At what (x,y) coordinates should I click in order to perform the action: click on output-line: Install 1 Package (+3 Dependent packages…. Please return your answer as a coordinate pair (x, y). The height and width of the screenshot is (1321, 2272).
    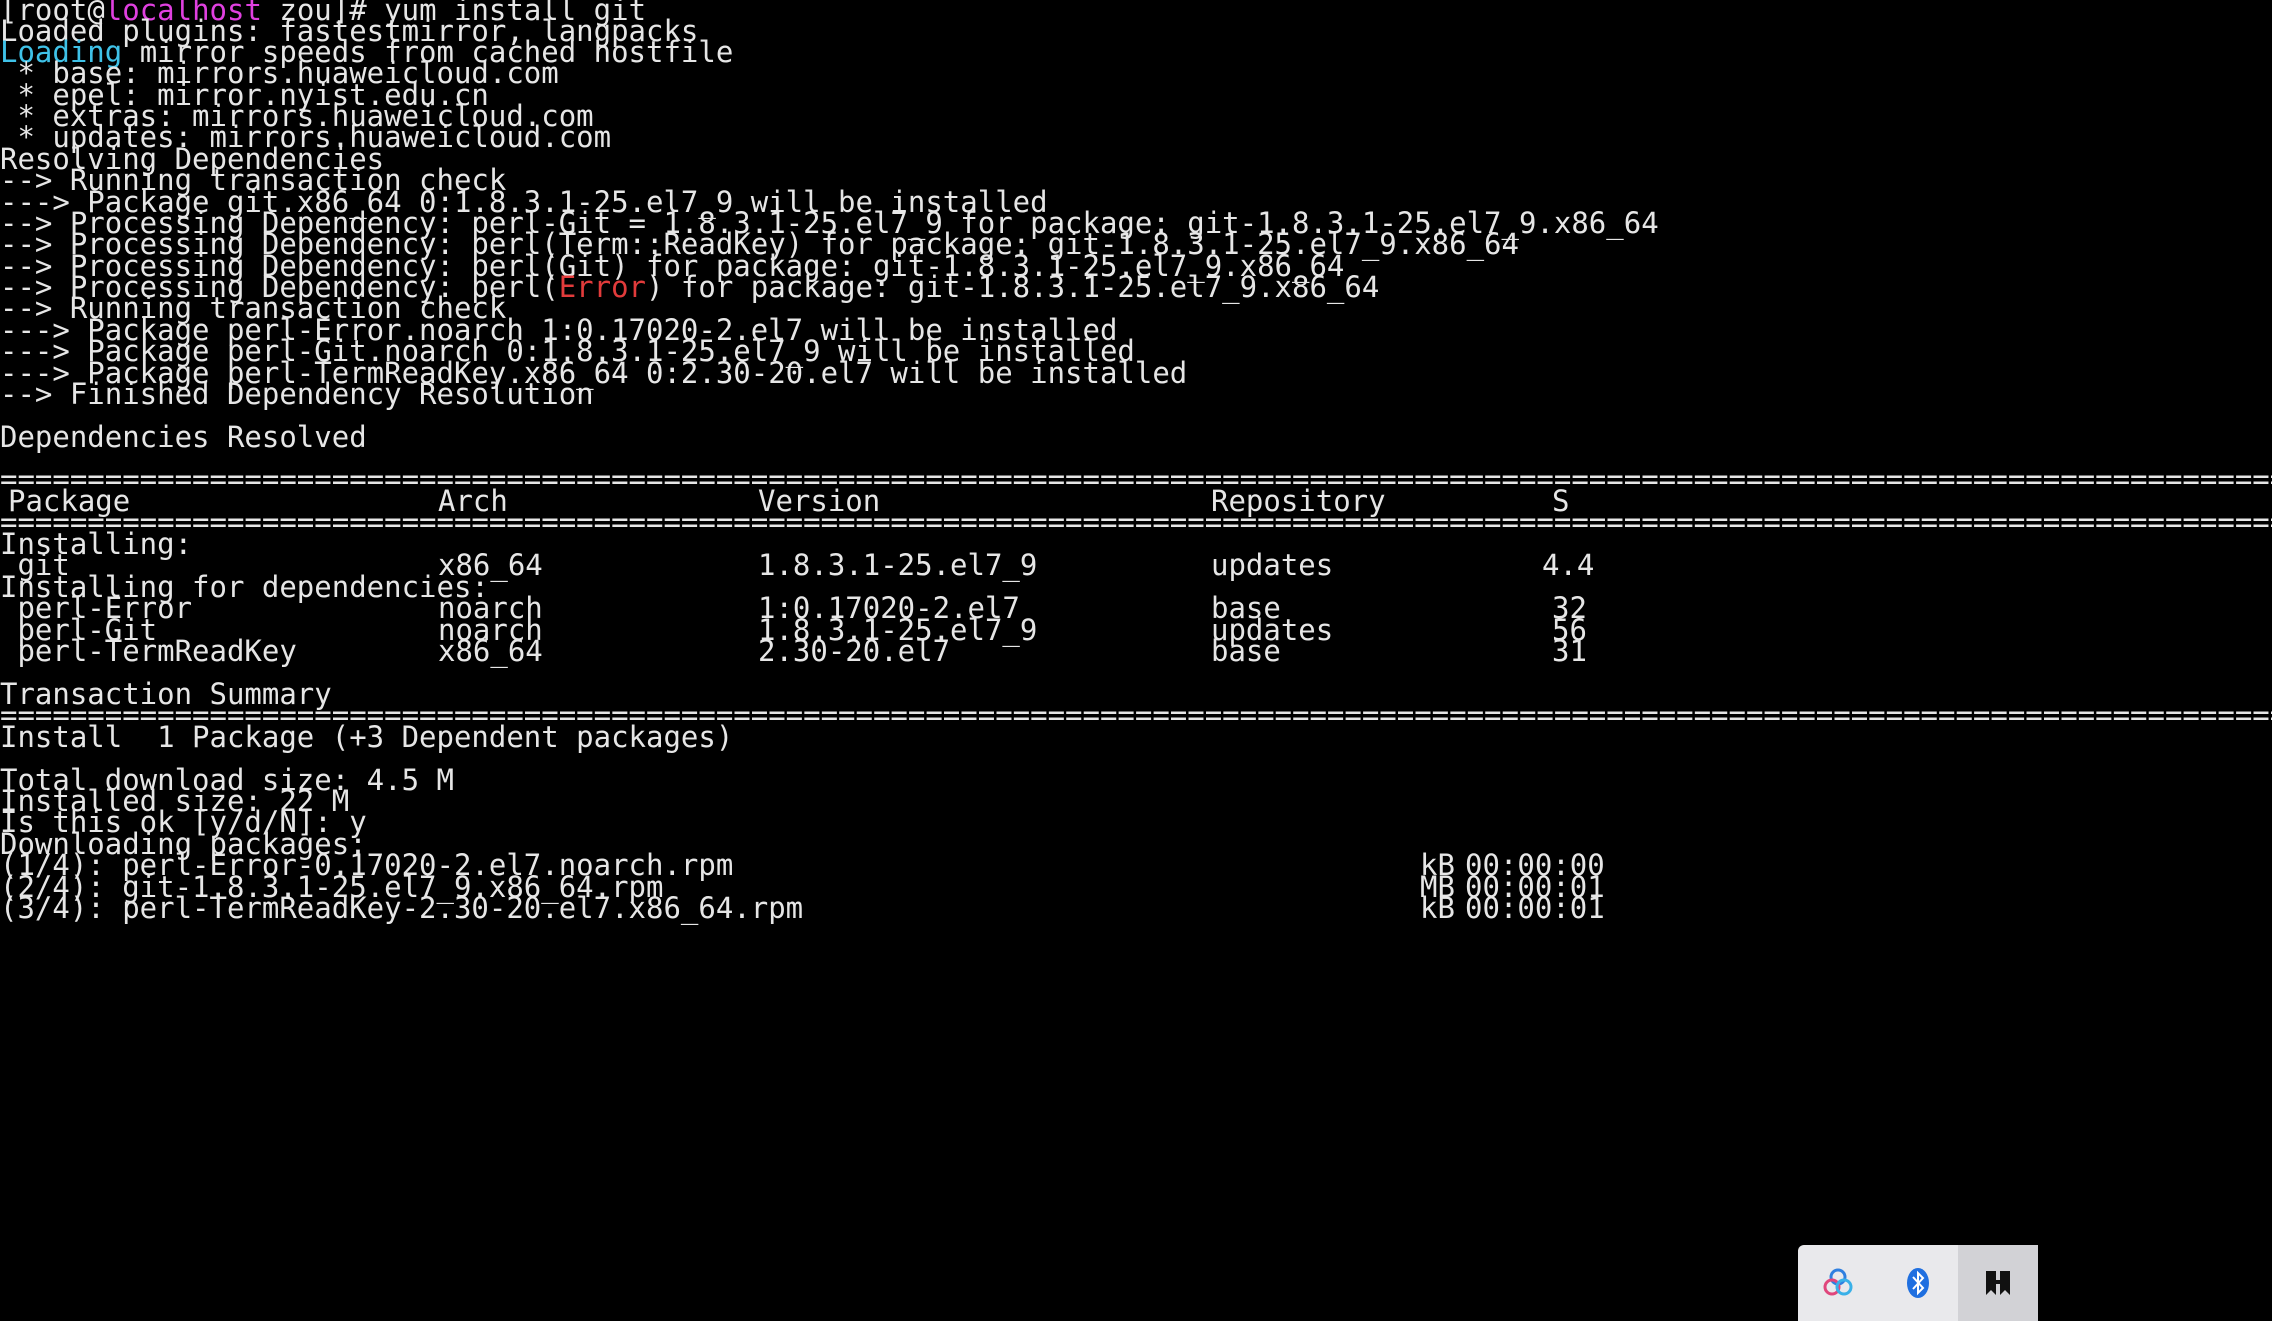
    Looking at the image, I should click on (367, 737).